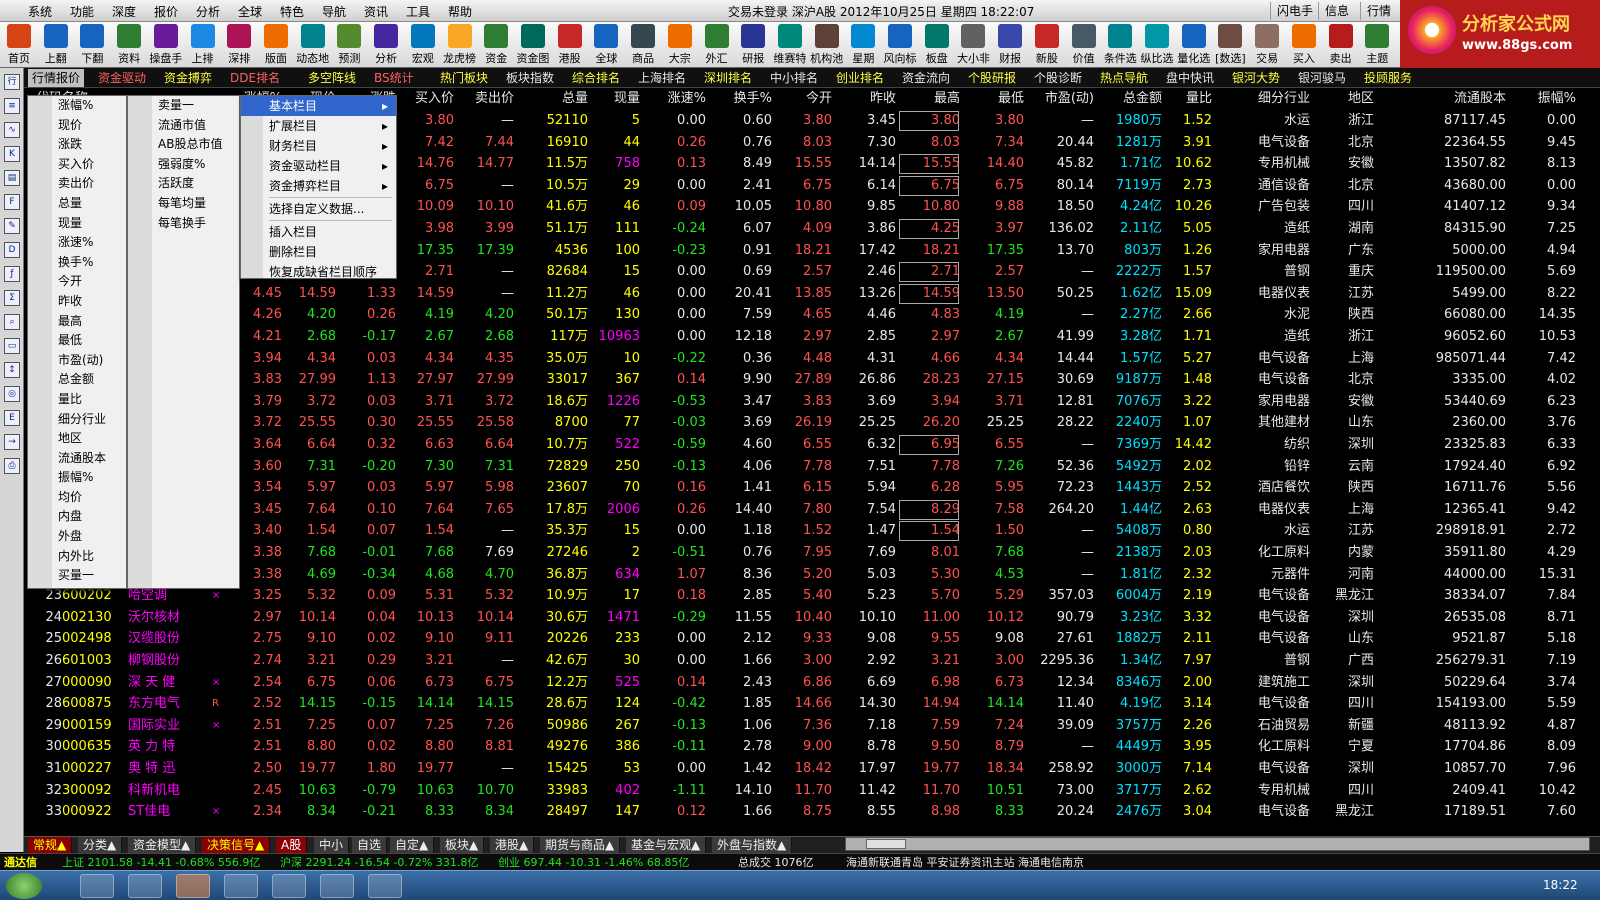  Describe the element at coordinates (77, 302) in the screenshot. I see `column-option: 昨收` at that location.